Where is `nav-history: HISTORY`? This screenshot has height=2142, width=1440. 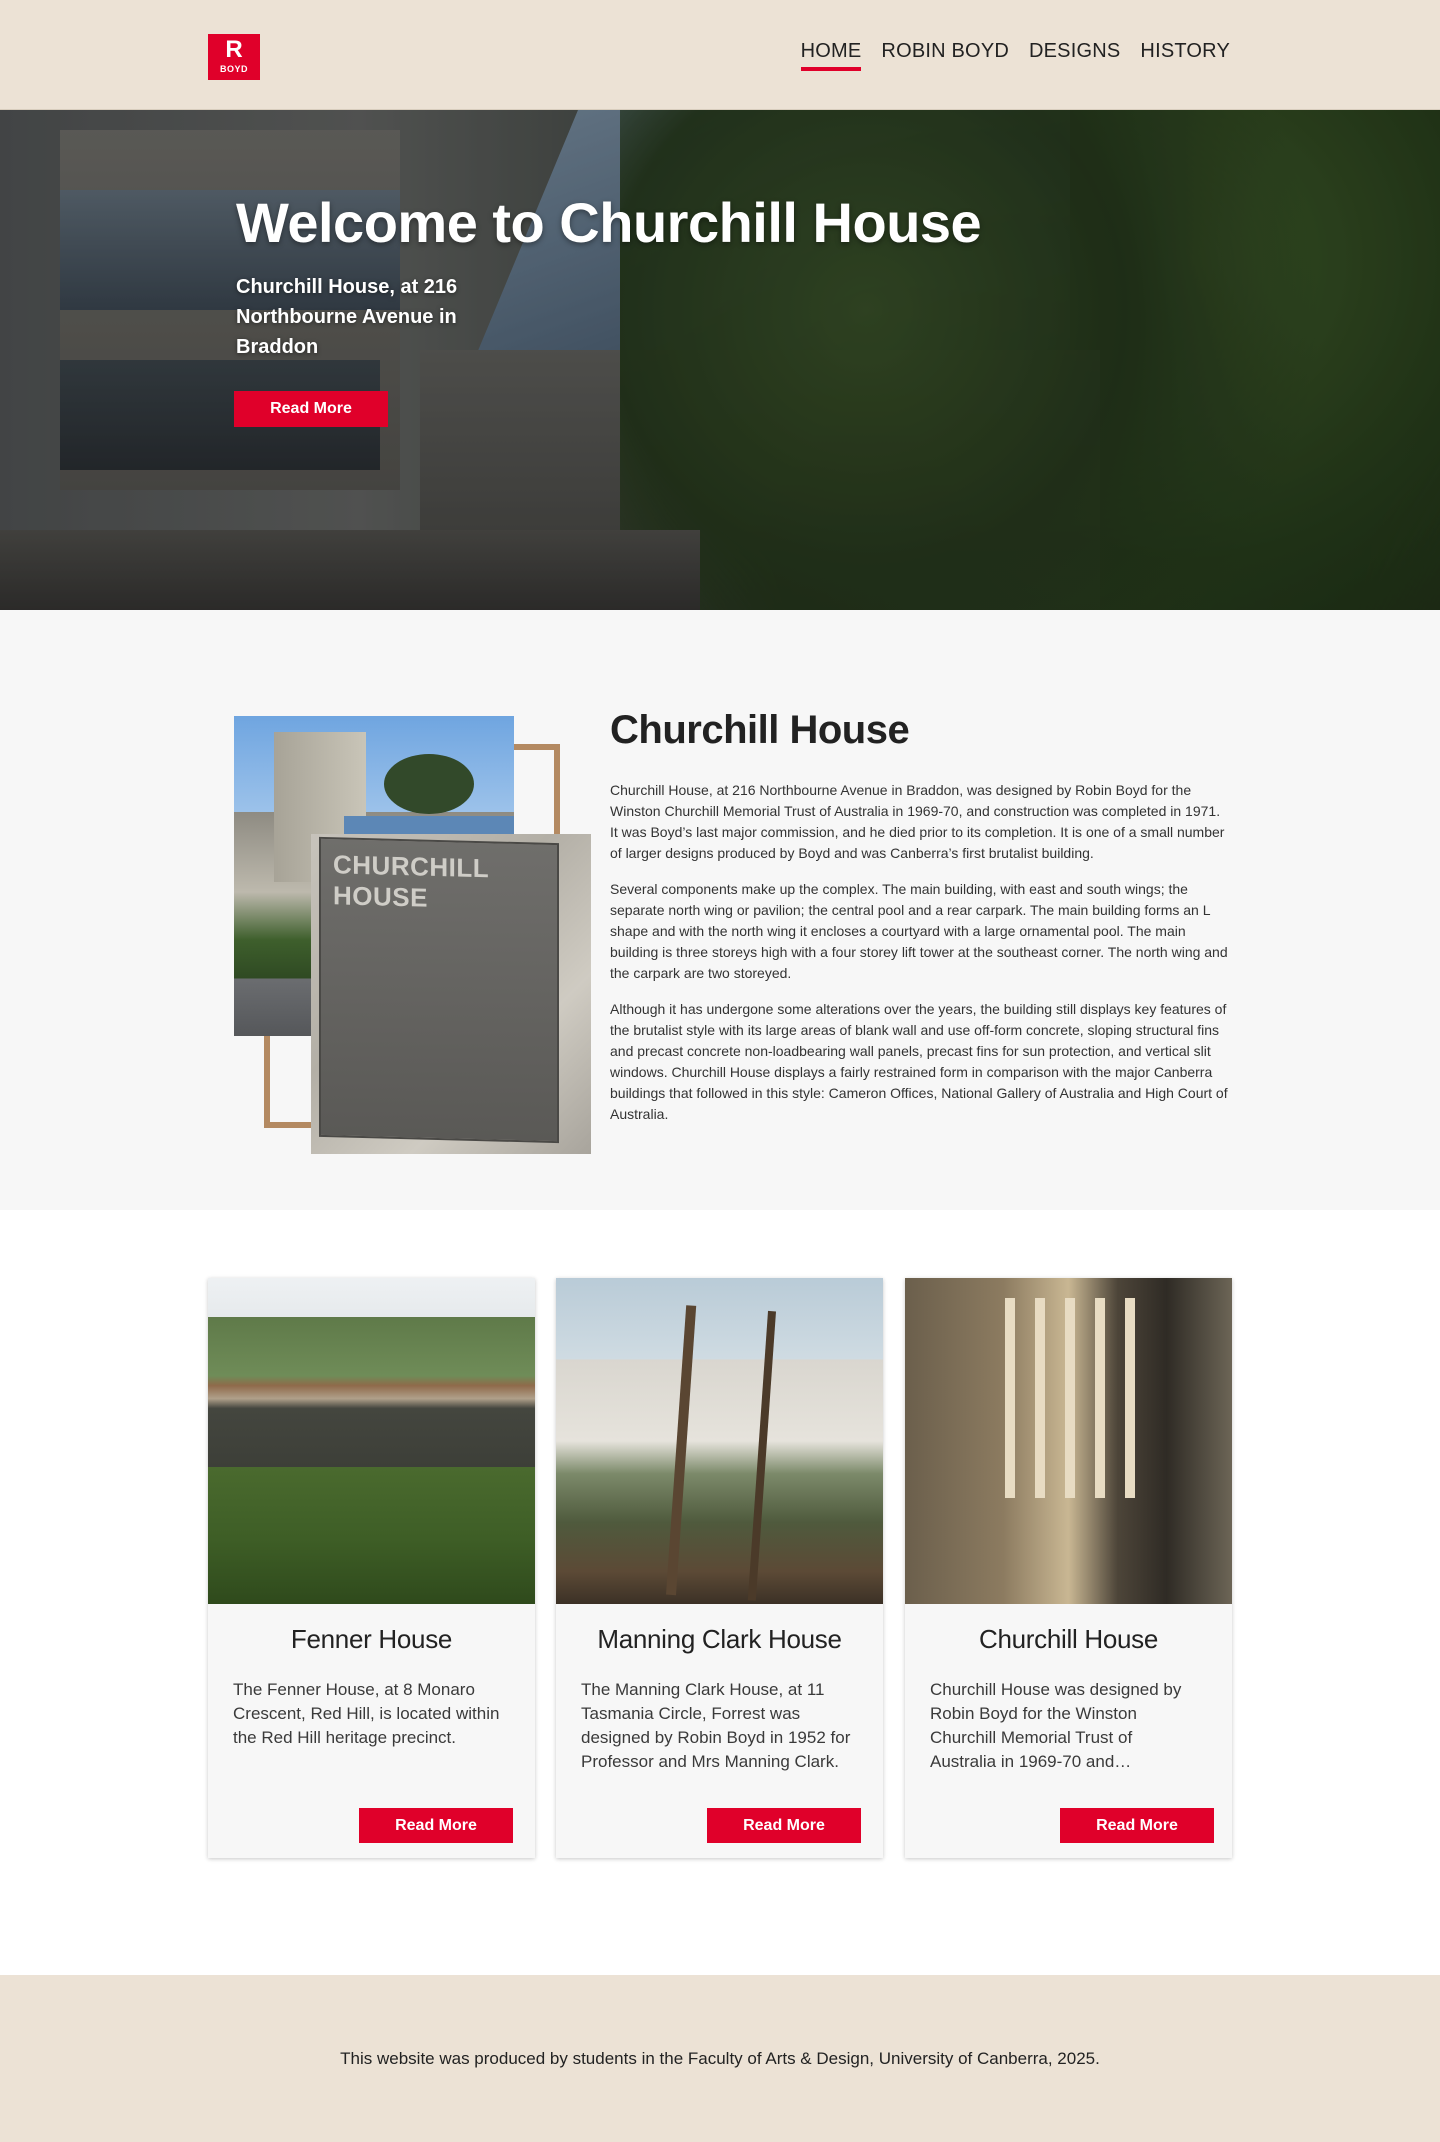
nav-history: HISTORY is located at coordinates (1185, 55).